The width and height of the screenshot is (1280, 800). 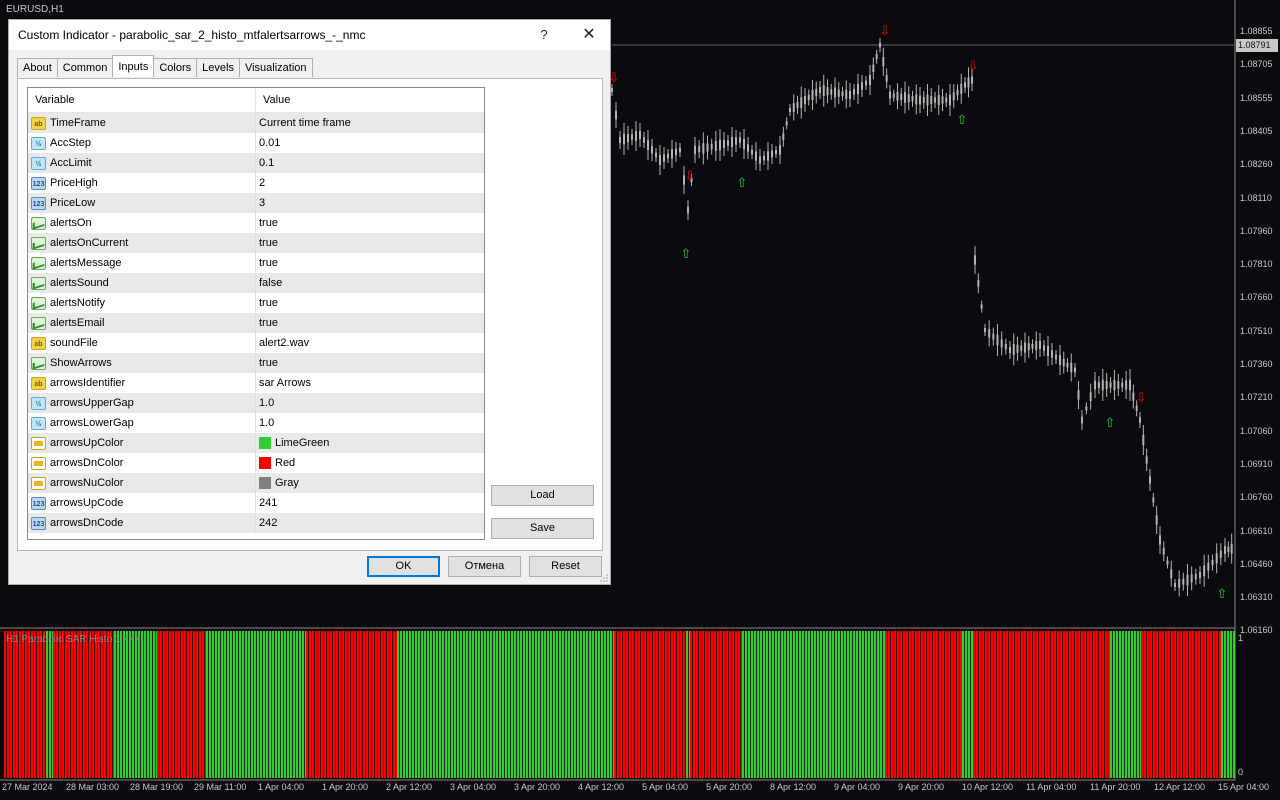 What do you see at coordinates (370, 283) in the screenshot?
I see `value-cell: false` at bounding box center [370, 283].